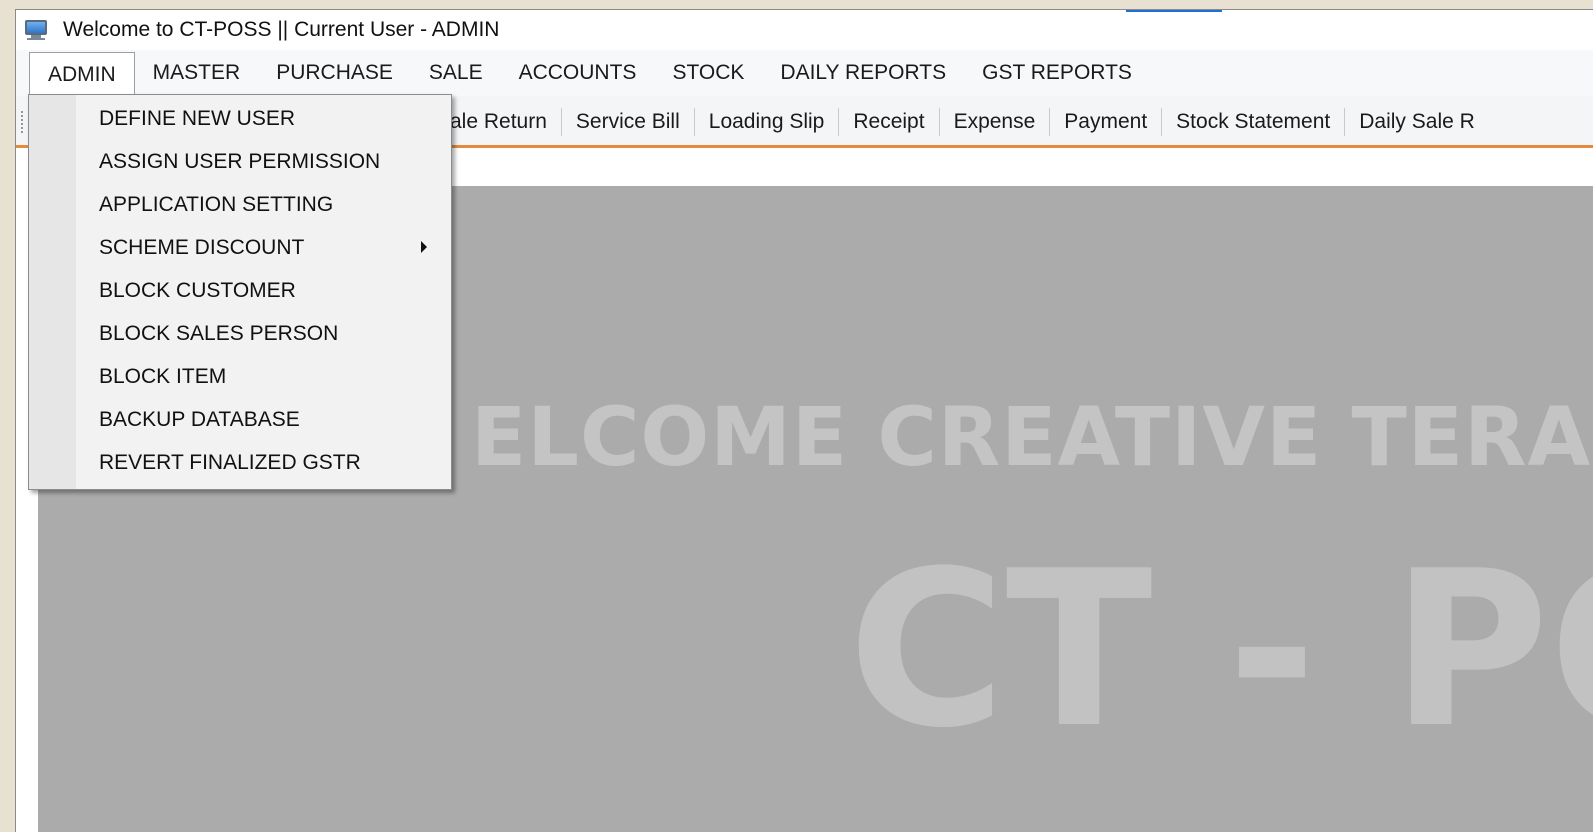 Image resolution: width=1593 pixels, height=832 pixels. I want to click on menu-item-scheme-discount: SCHEME DISCOUNT, so click(263, 247).